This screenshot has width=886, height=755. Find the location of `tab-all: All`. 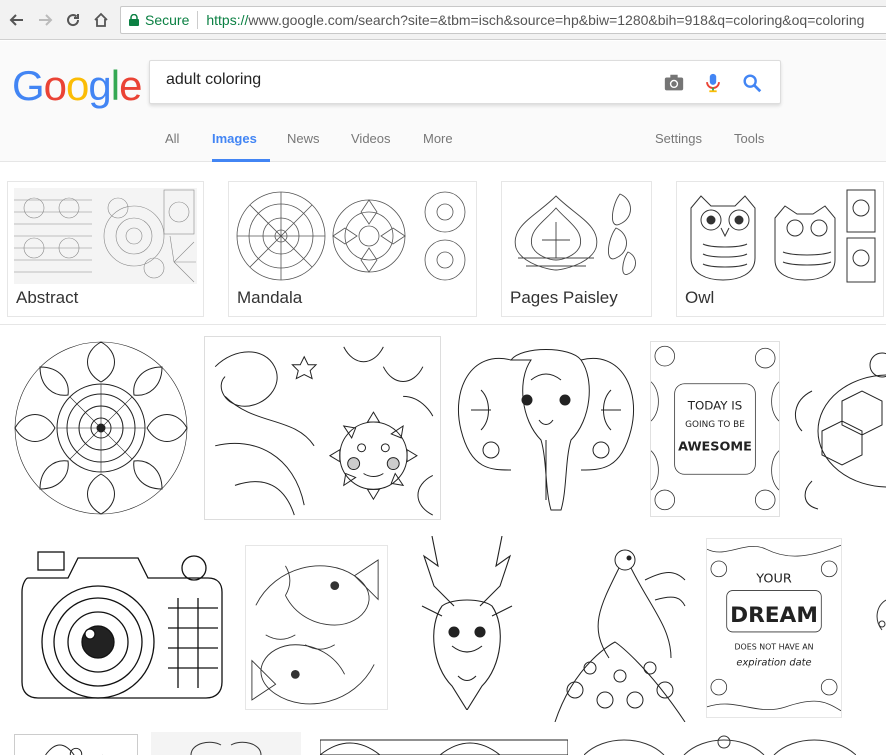

tab-all: All is located at coordinates (172, 146).